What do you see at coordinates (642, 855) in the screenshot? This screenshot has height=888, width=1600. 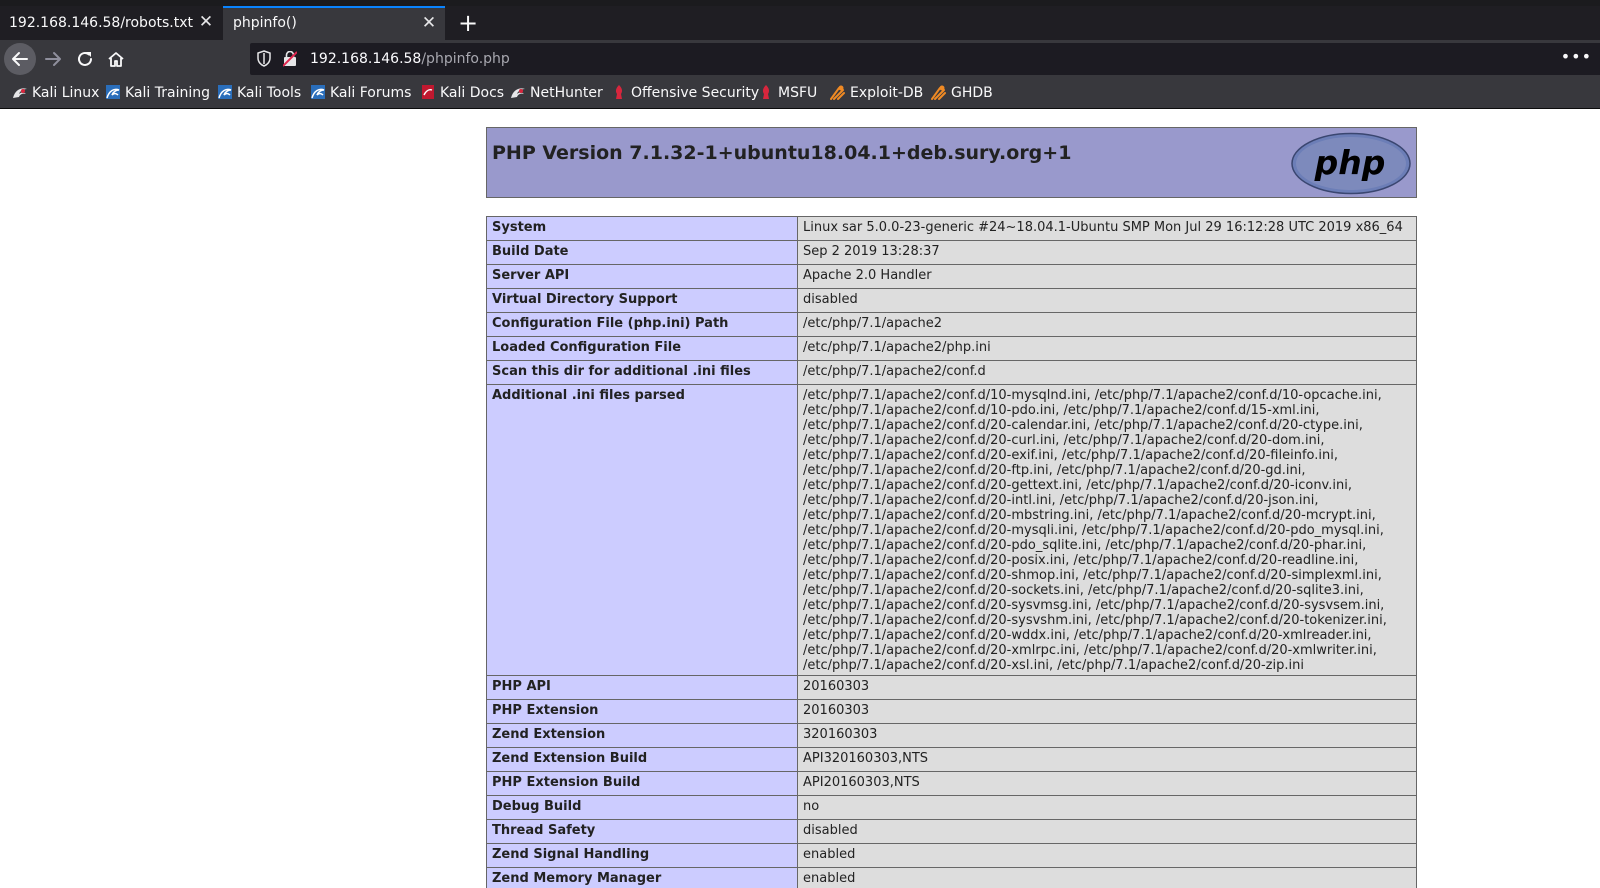 I see `row-key: Zend Signal Handling` at bounding box center [642, 855].